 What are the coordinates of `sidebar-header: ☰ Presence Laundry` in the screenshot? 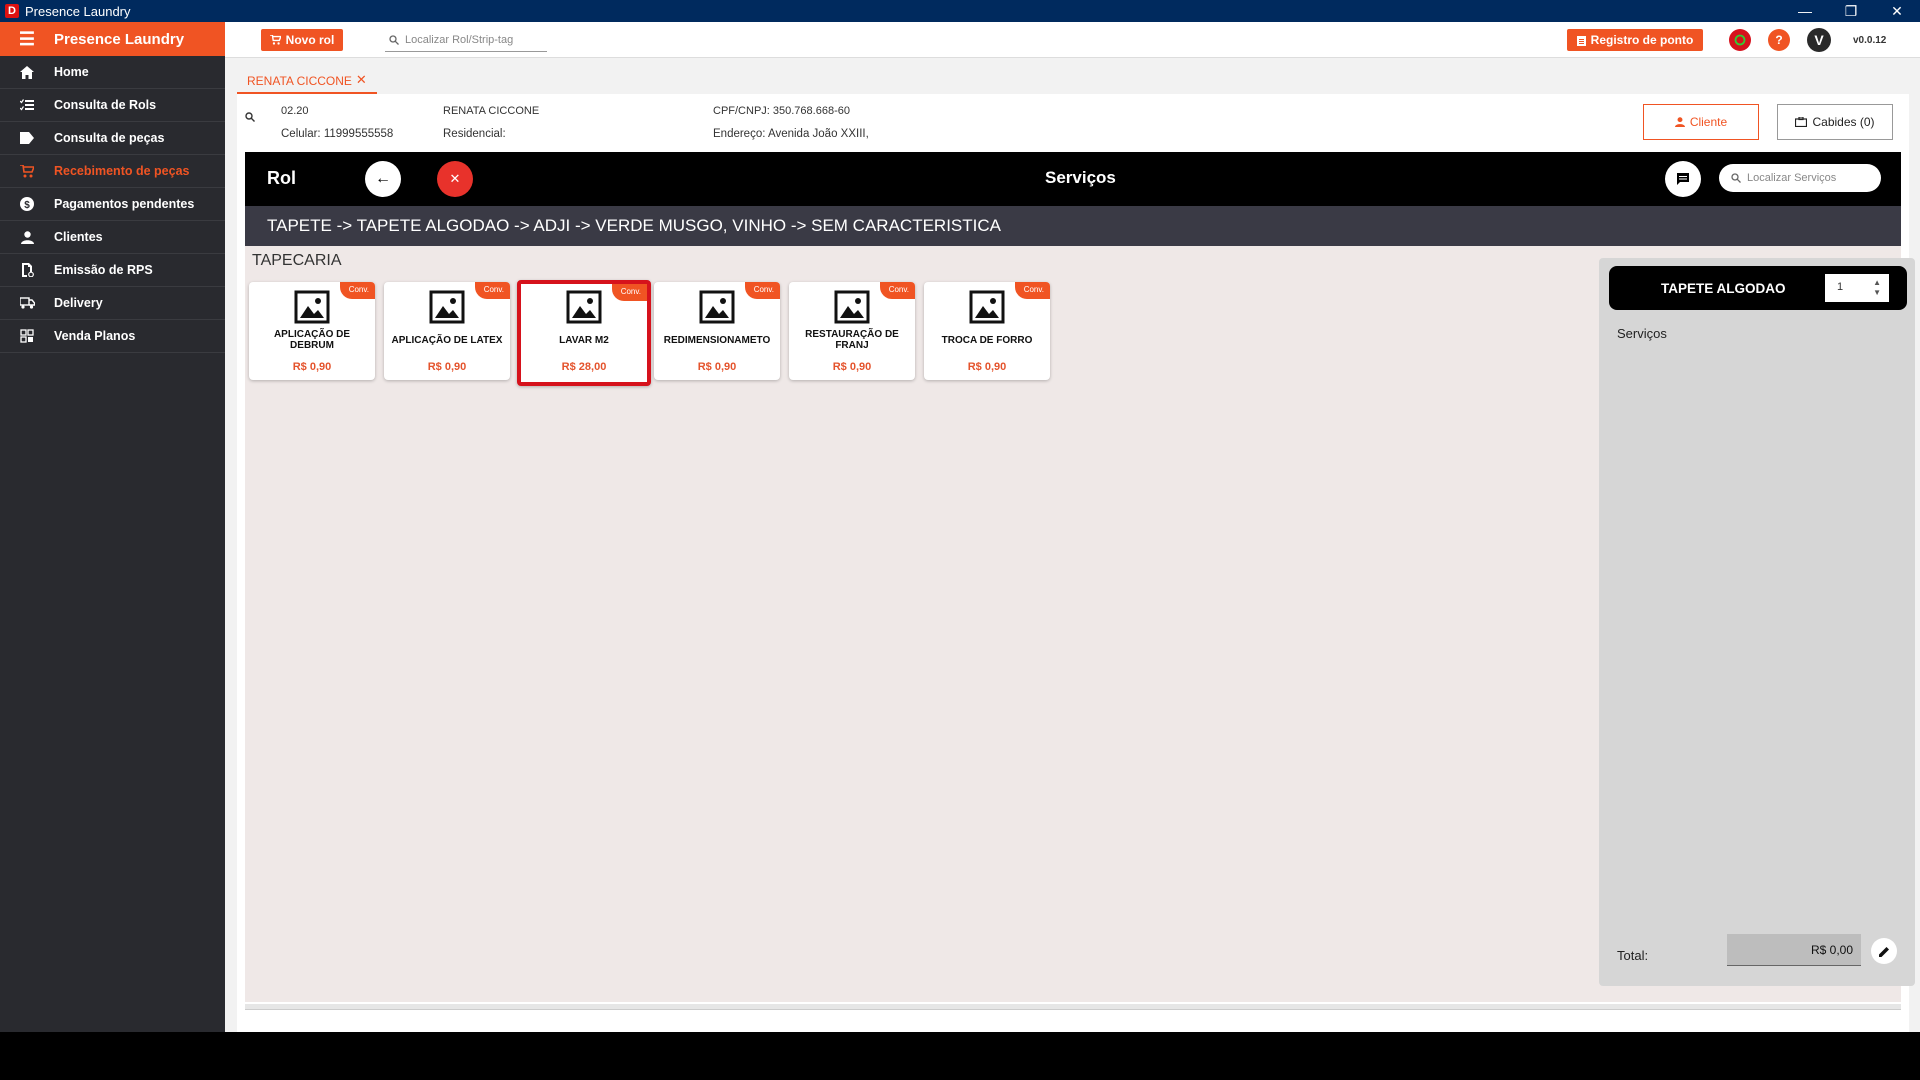 It's located at (112, 39).